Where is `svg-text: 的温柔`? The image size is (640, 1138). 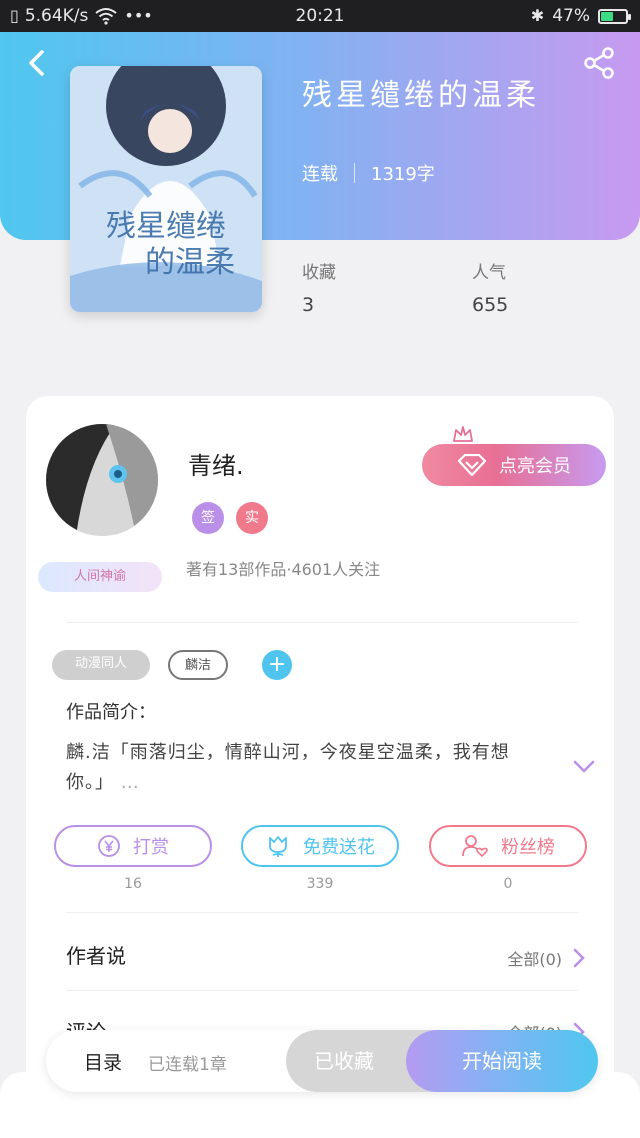
svg-text: 的温柔 is located at coordinates (190, 262).